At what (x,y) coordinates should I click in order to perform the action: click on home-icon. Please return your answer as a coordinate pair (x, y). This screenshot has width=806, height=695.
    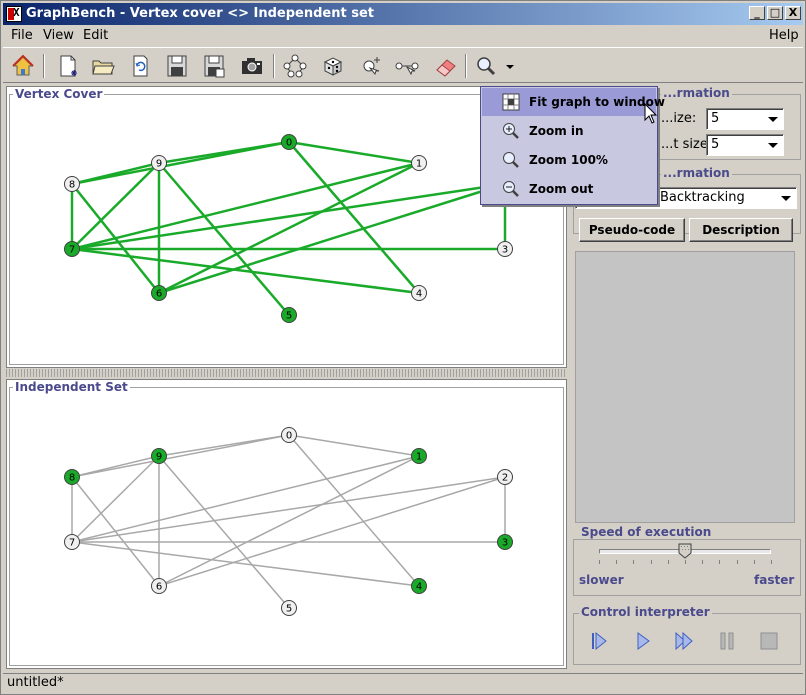
    Looking at the image, I should click on (23, 66).